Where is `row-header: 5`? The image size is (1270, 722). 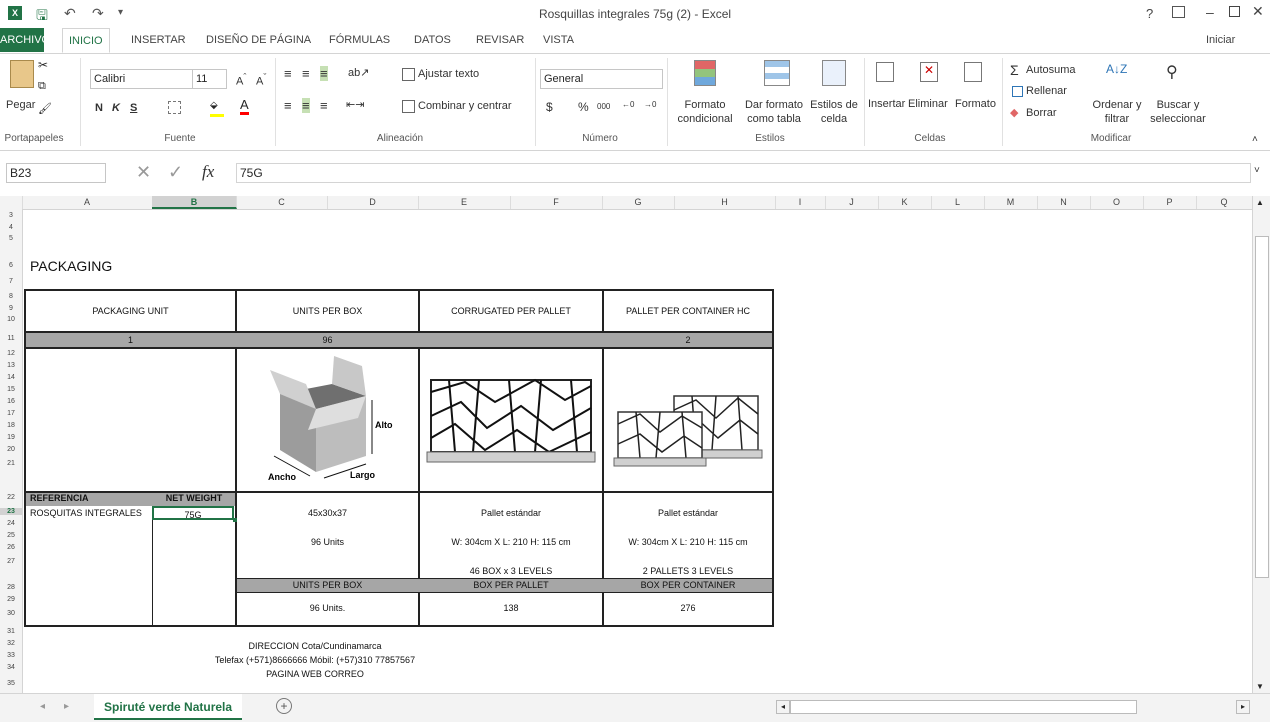
row-header: 5 is located at coordinates (11, 238).